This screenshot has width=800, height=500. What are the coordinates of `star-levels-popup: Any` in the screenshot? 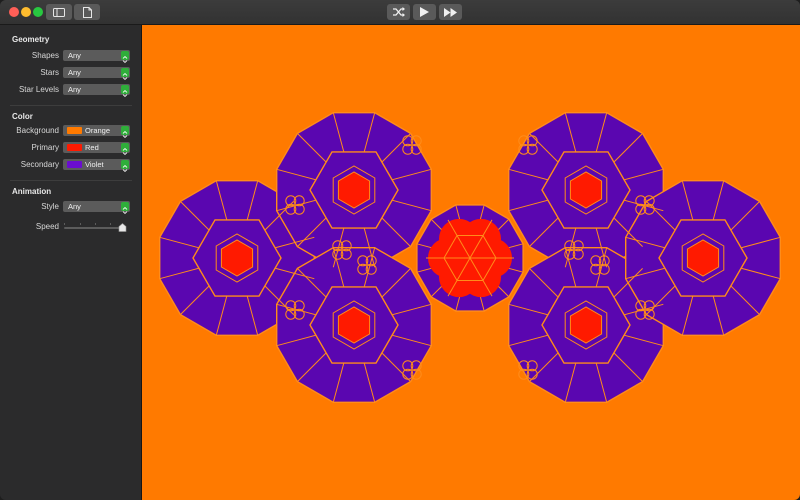 It's located at (96, 91).